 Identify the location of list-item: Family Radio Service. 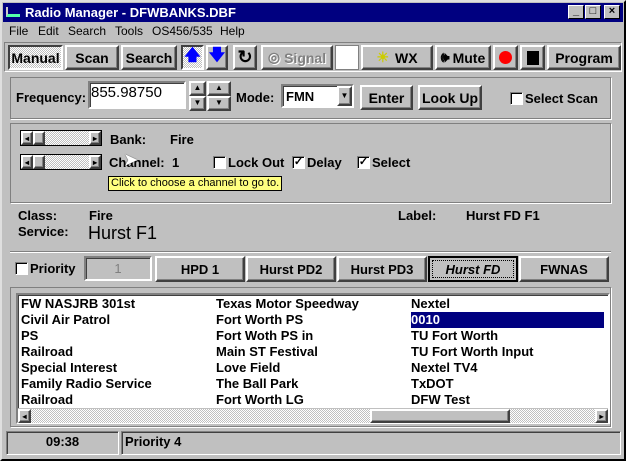
(86, 384).